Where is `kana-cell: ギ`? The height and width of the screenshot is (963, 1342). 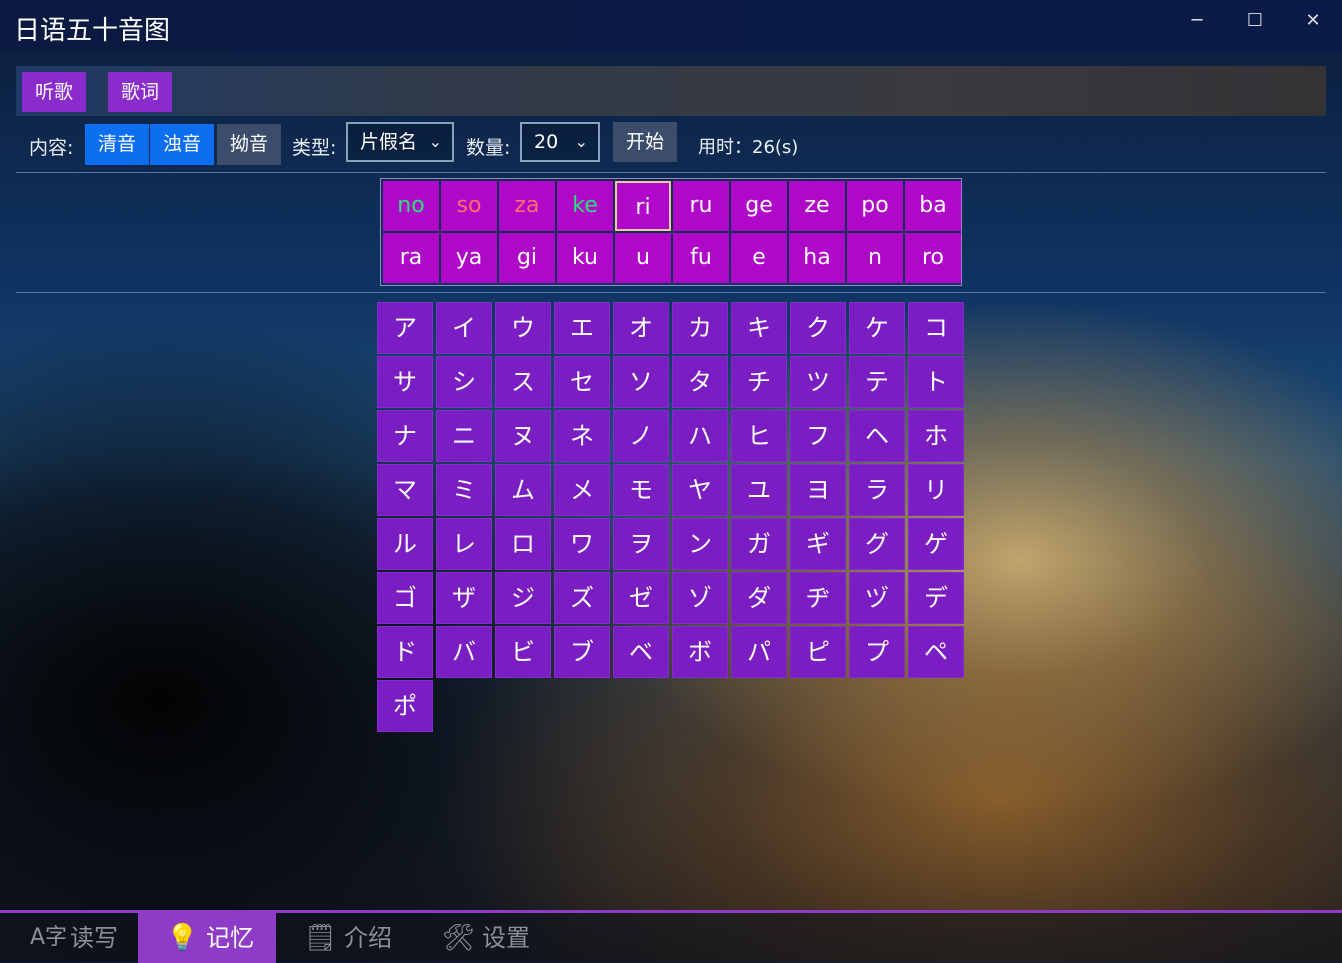 kana-cell: ギ is located at coordinates (818, 544).